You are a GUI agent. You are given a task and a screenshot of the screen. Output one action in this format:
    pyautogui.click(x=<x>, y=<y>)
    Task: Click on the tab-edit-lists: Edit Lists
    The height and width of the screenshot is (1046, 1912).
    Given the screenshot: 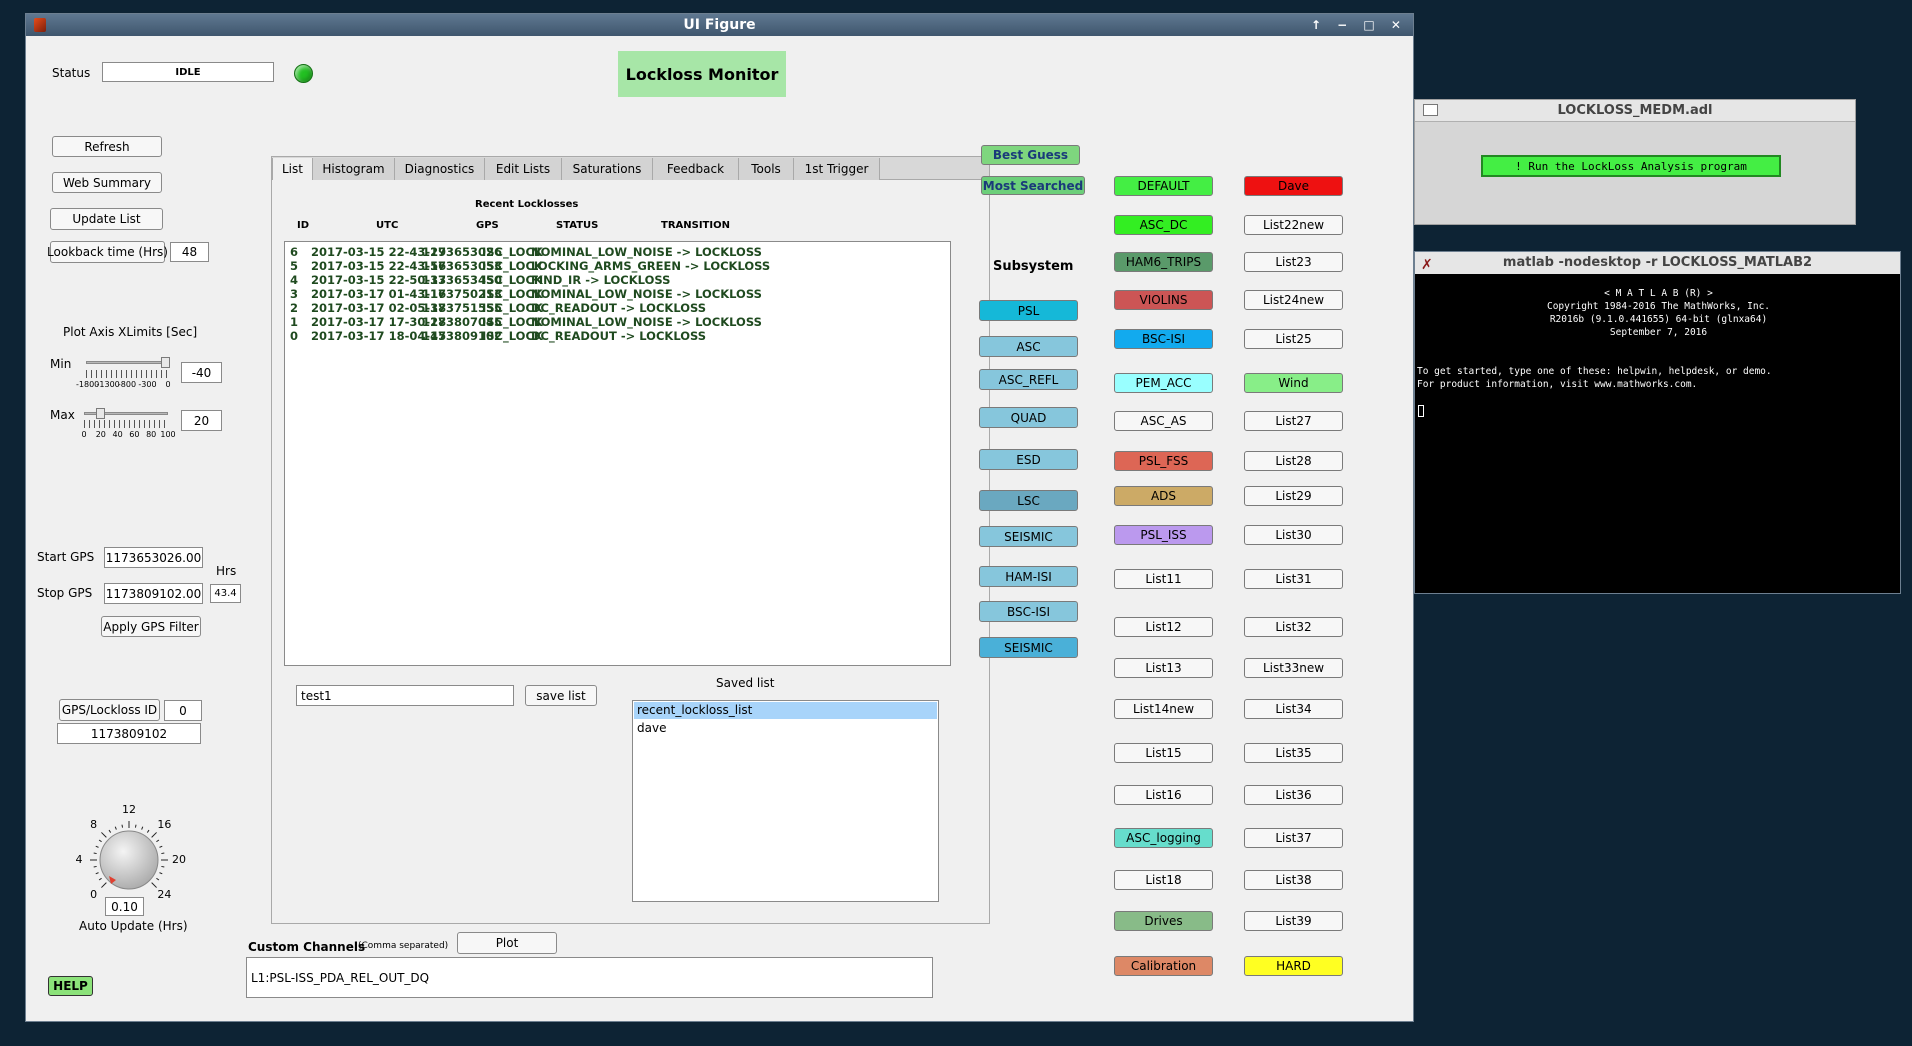 What is the action you would take?
    pyautogui.click(x=523, y=169)
    